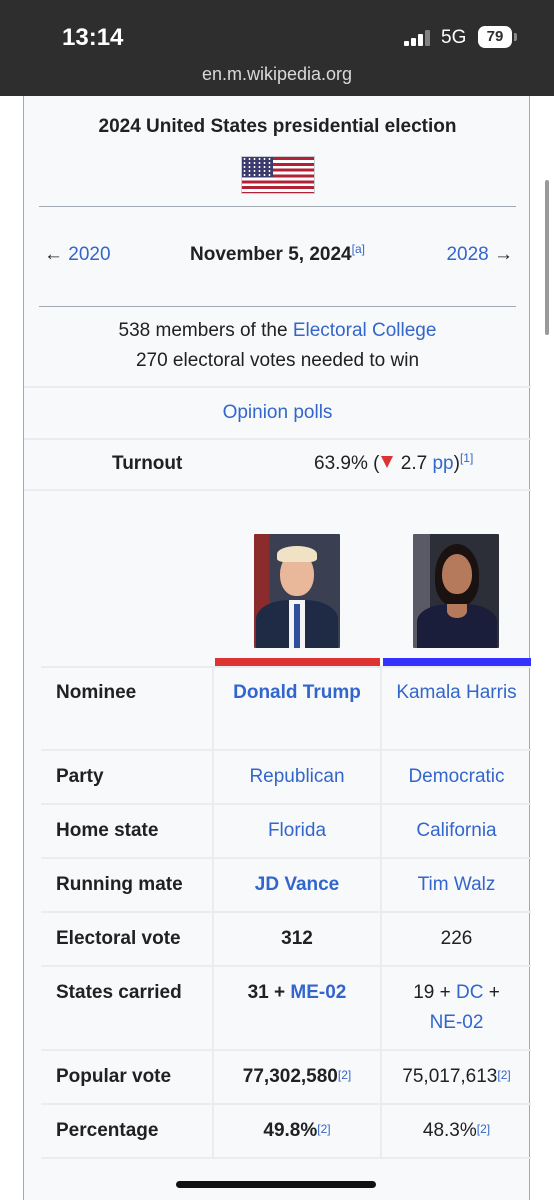 This screenshot has height=1200, width=554. Describe the element at coordinates (547, 257) in the screenshot. I see `scrollbar` at that location.